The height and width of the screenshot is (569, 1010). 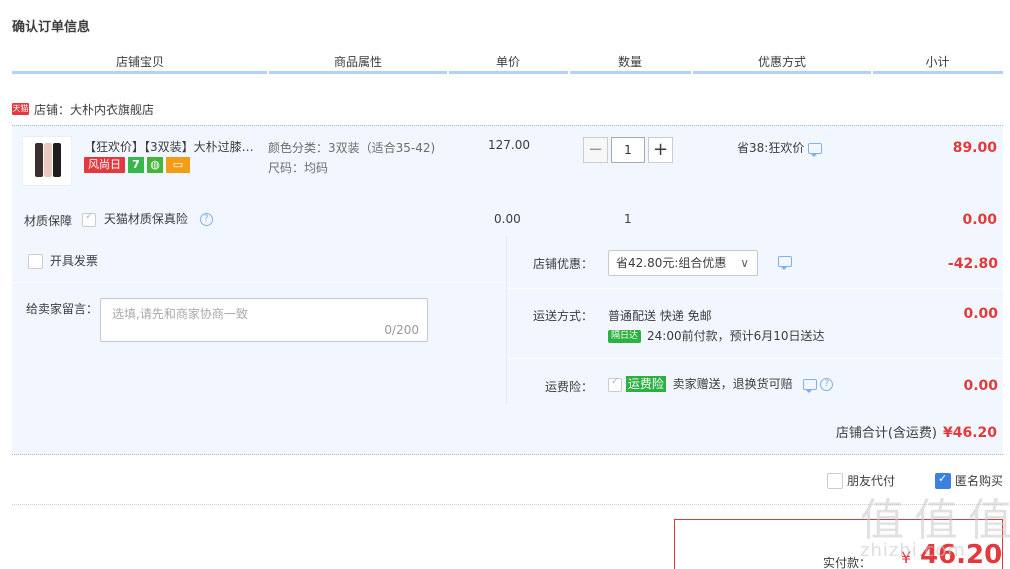 I want to click on service-guarantee-icon: ◍, so click(x=155, y=165).